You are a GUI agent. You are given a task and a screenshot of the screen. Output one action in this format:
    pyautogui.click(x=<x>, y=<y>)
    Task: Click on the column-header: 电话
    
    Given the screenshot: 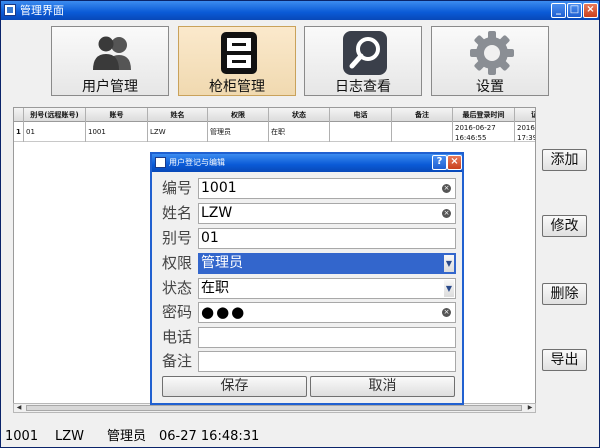 What is the action you would take?
    pyautogui.click(x=361, y=115)
    